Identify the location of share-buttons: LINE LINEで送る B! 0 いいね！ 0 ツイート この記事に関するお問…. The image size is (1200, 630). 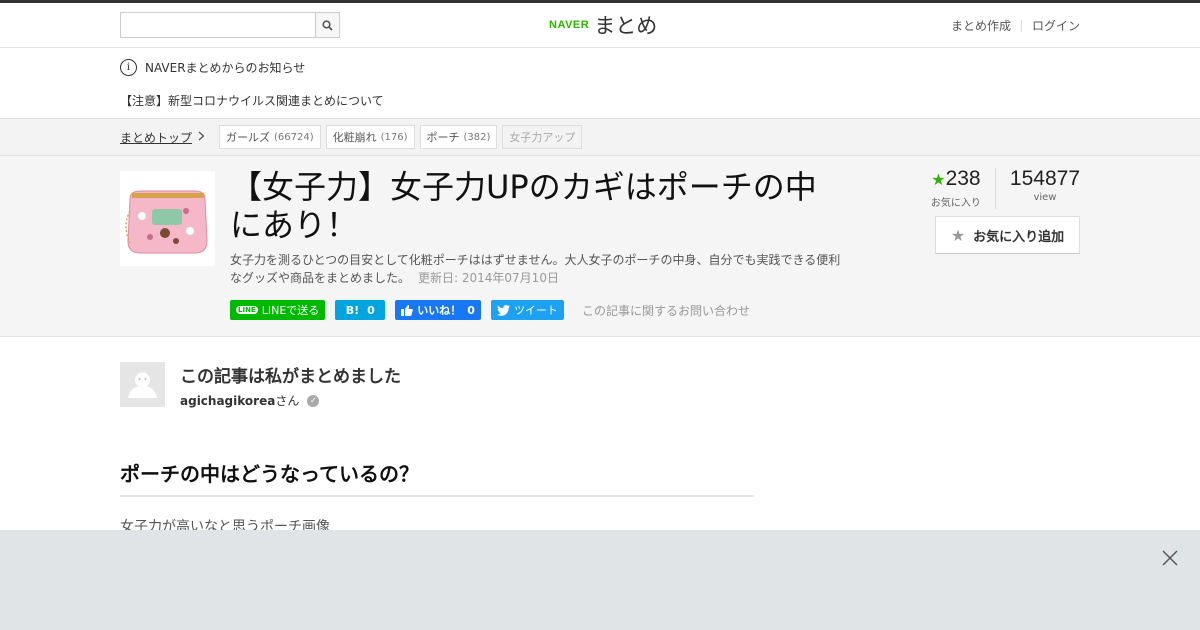
(490, 310).